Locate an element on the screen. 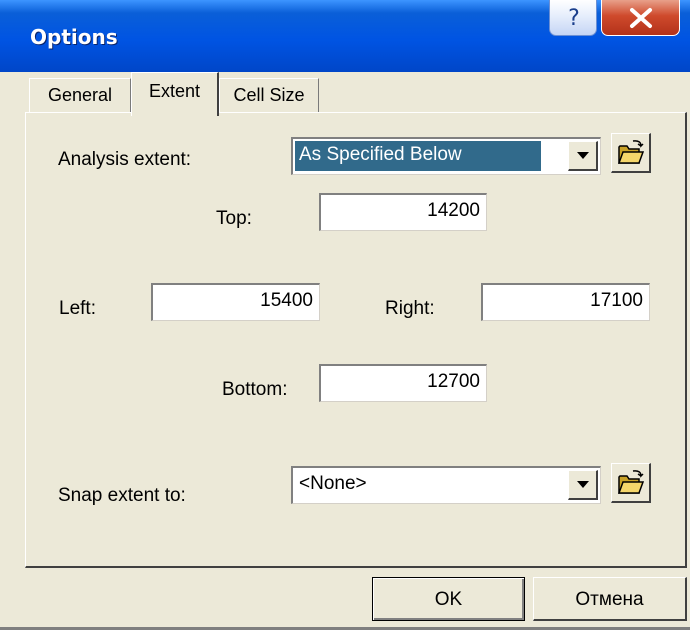 The image size is (690, 630). analysis-extent-value: As Specified Below is located at coordinates (418, 156).